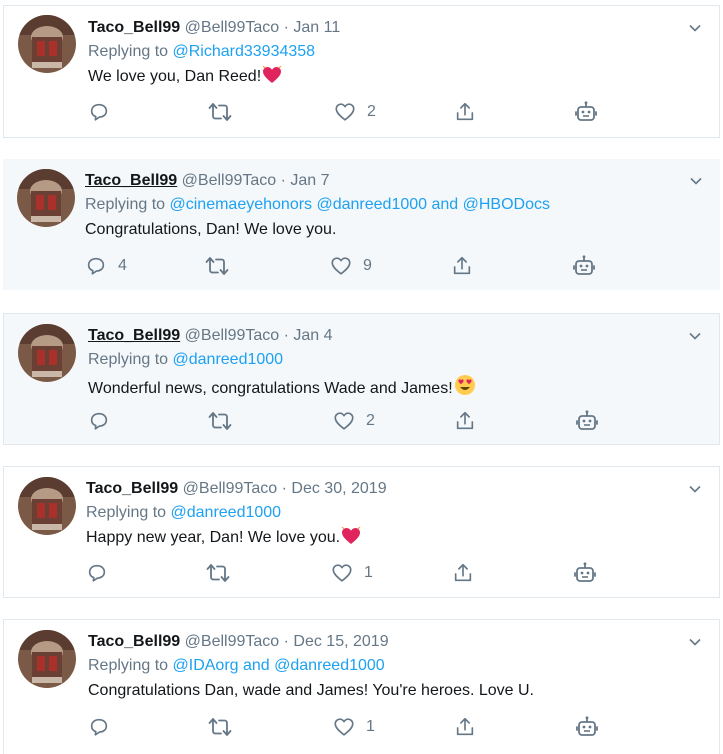 This screenshot has width=723, height=754. What do you see at coordinates (465, 388) in the screenshot?
I see `heart-eyes-emoji` at bounding box center [465, 388].